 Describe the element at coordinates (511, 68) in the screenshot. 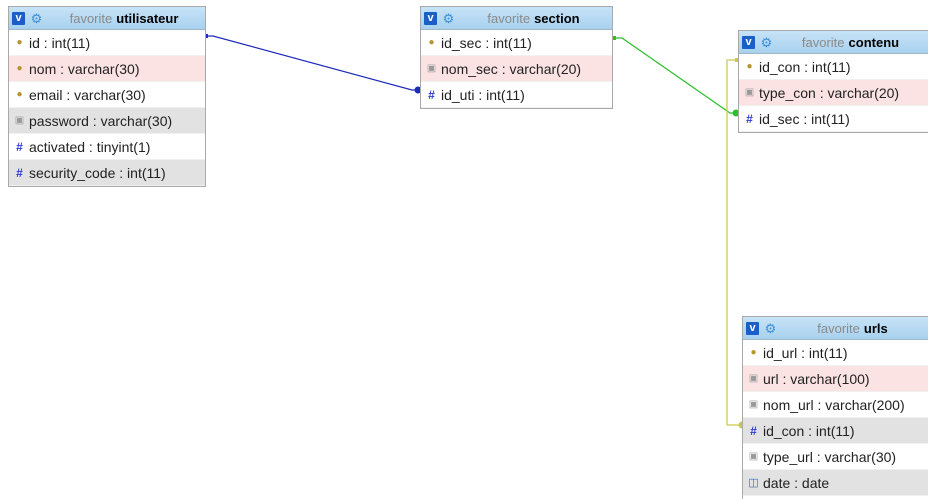

I see `column-label: nom_sec : varchar(20)` at that location.